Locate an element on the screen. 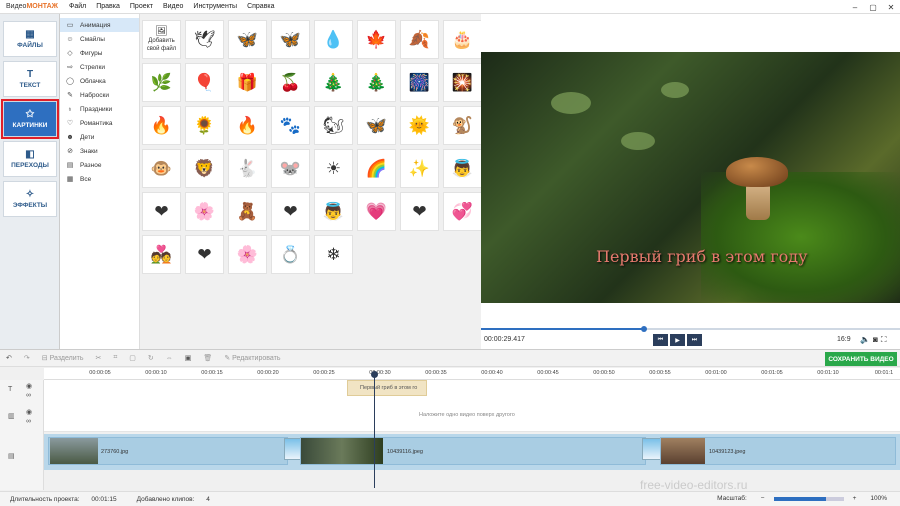  delete-icon: 🗑 is located at coordinates (207, 358).